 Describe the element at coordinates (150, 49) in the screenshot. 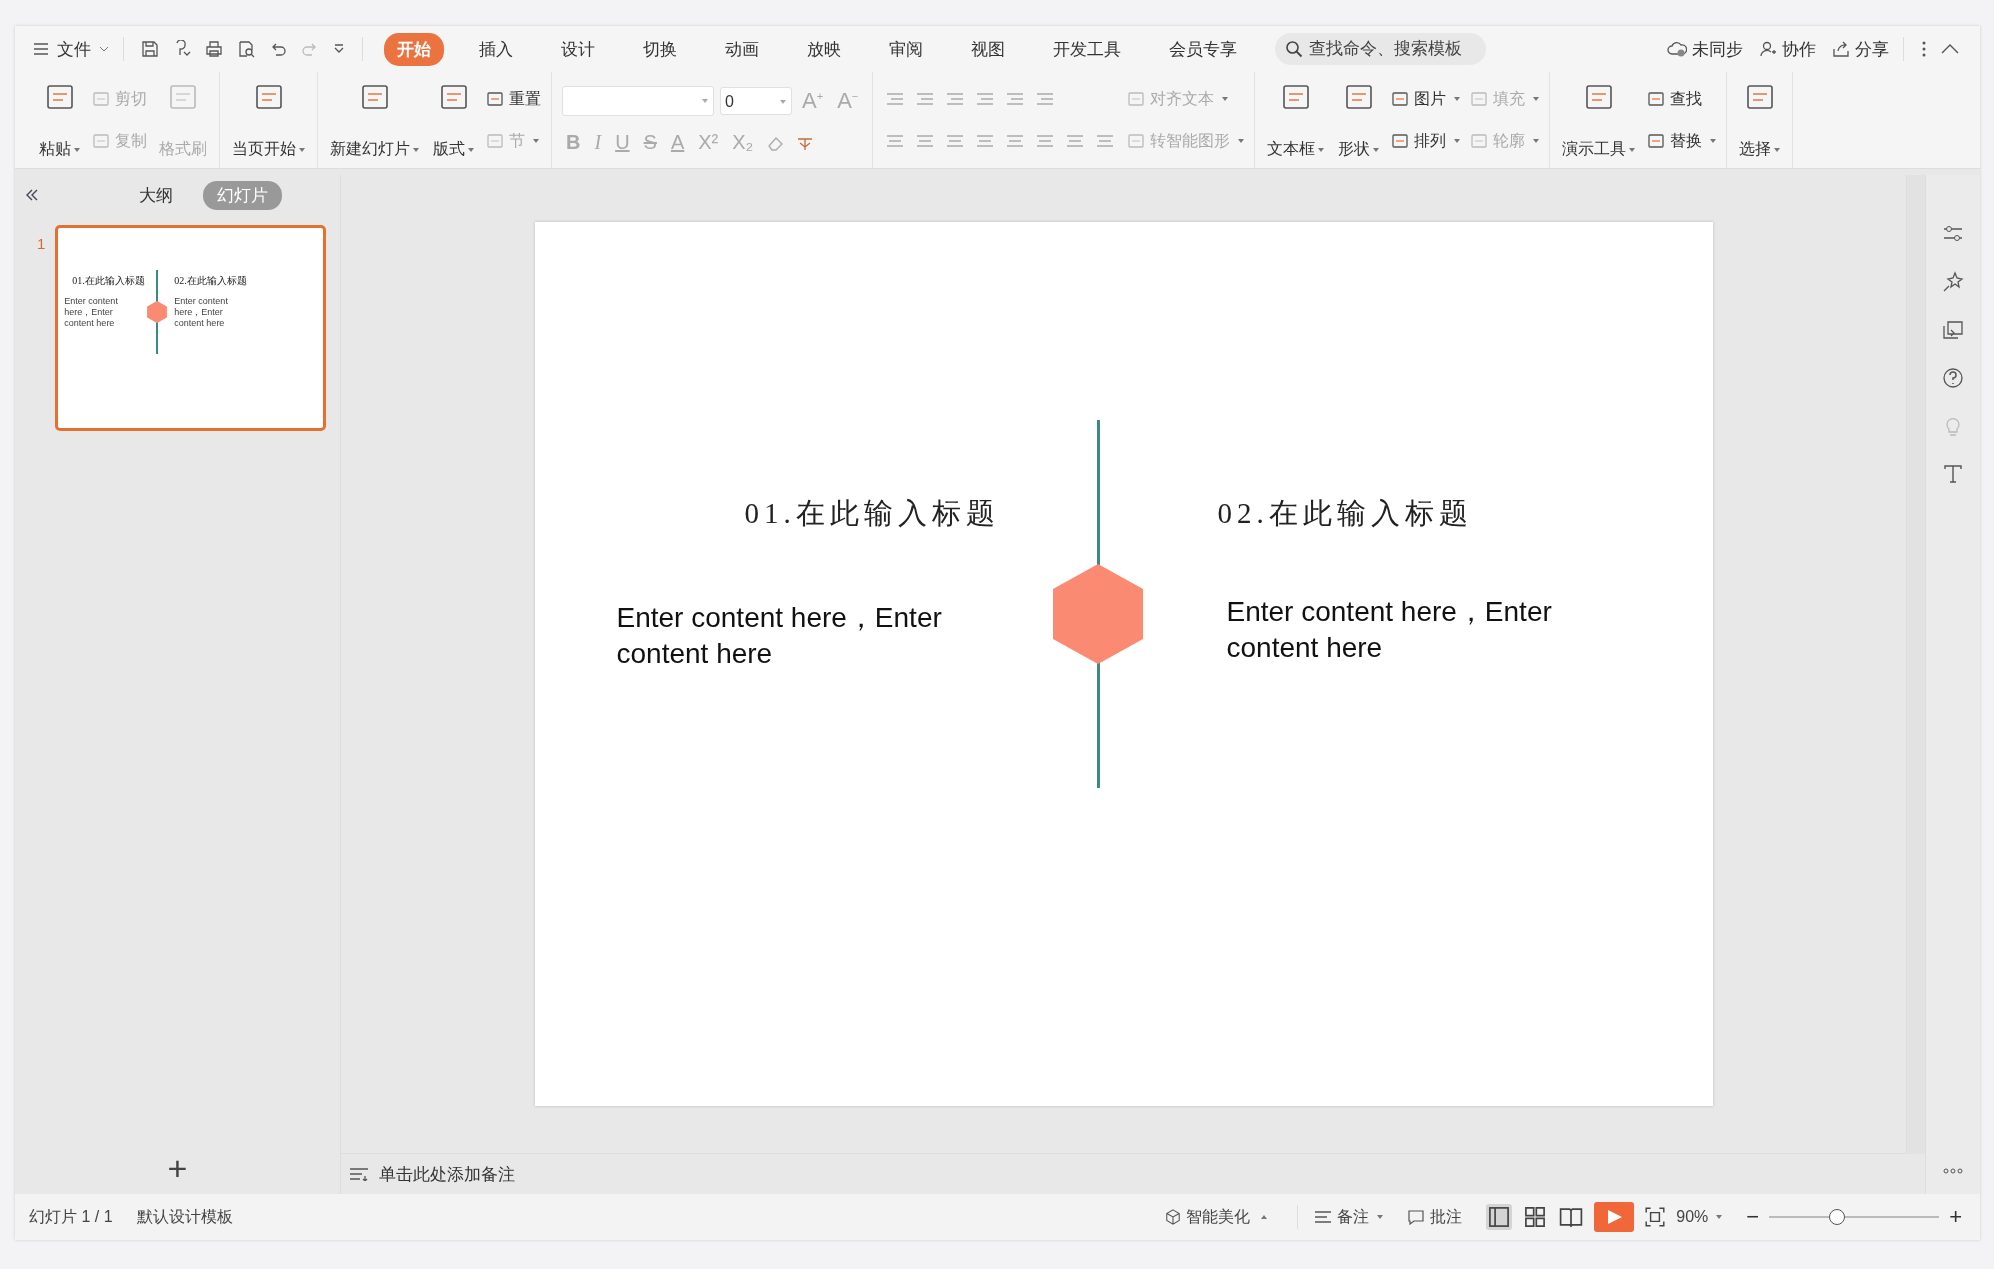

I see `save-icon` at that location.